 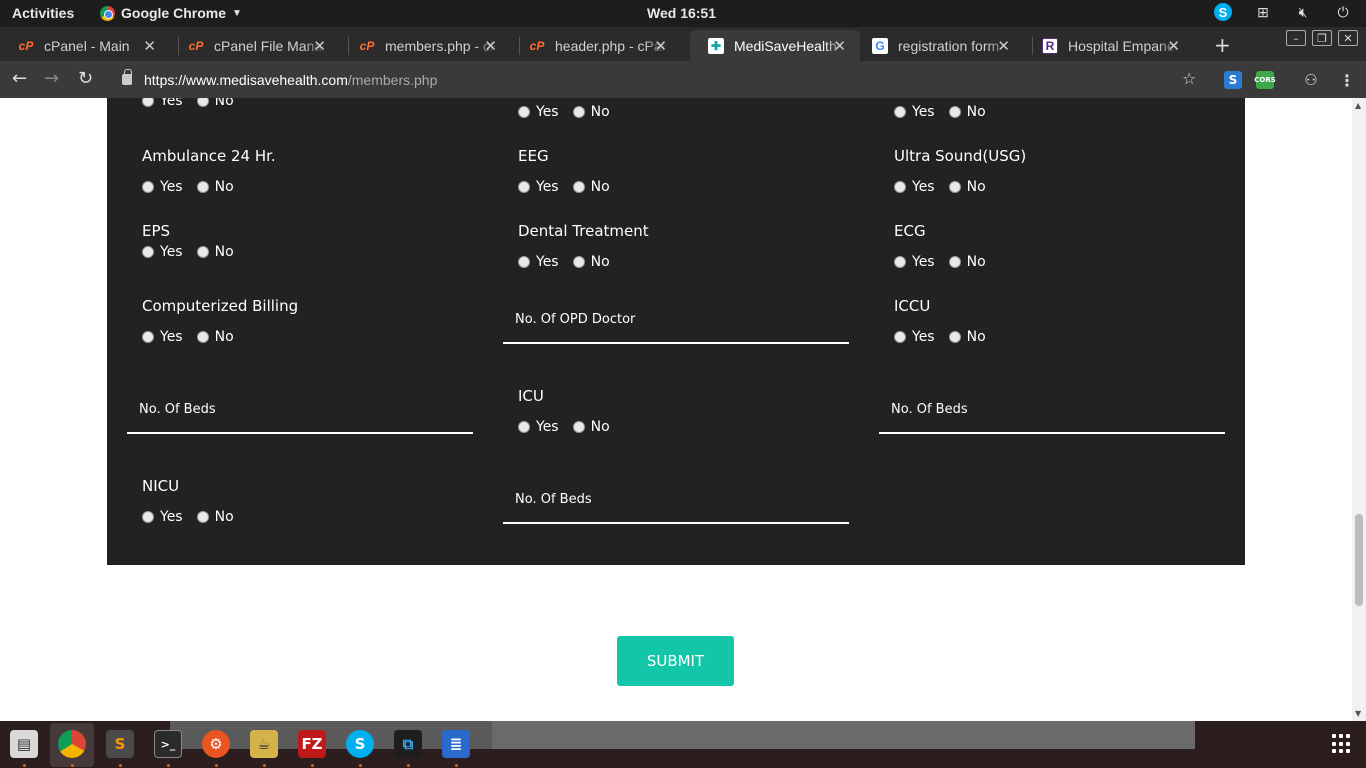 I want to click on show-applications-icon, so click(x=1342, y=744).